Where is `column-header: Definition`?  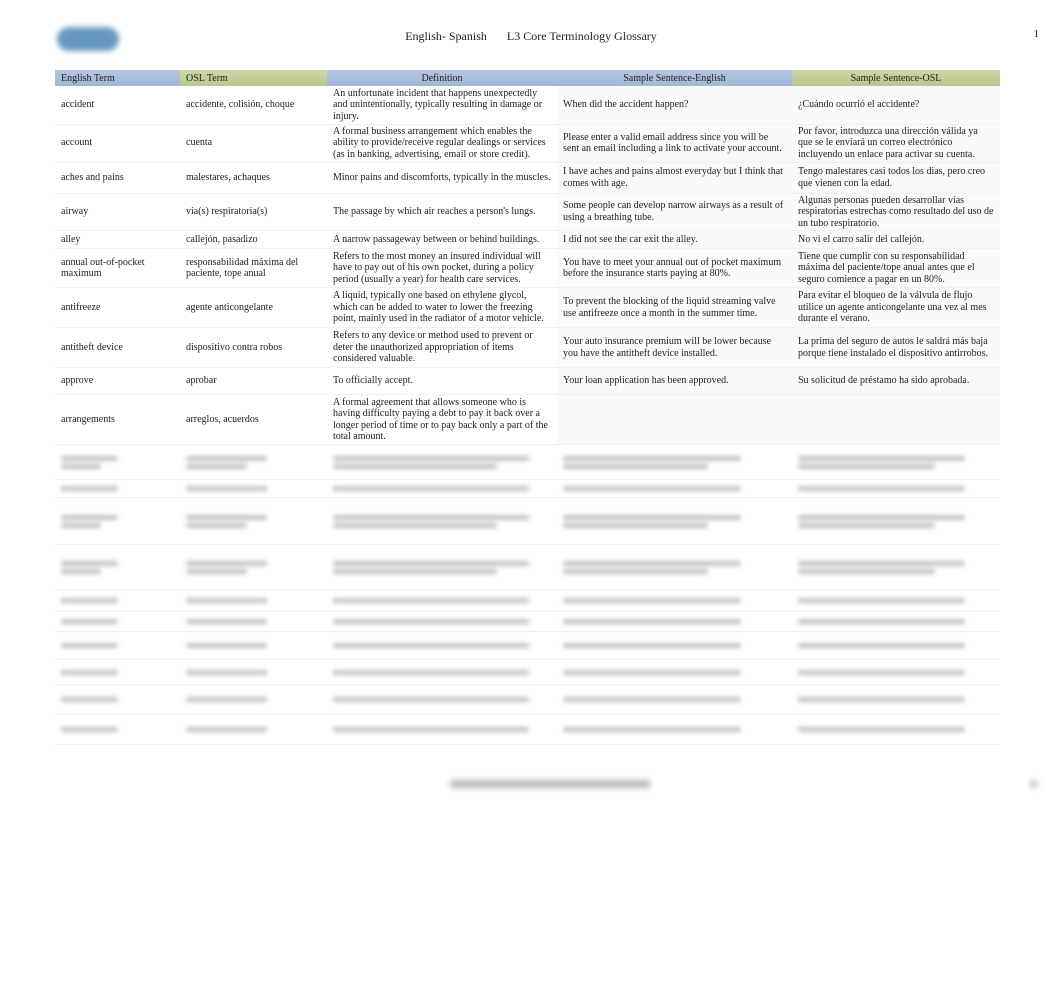 column-header: Definition is located at coordinates (442, 78).